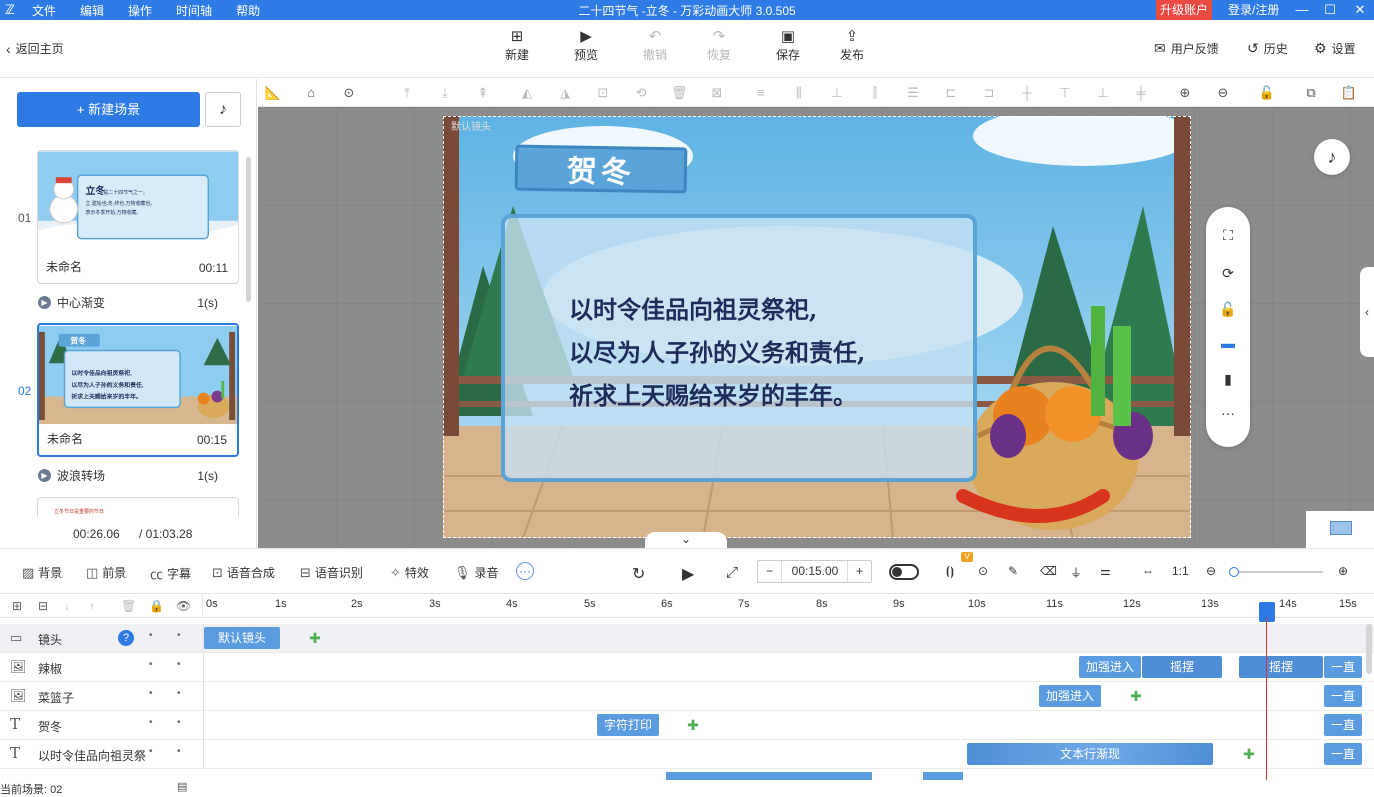 This screenshot has width=1374, height=797. What do you see at coordinates (43, 606) in the screenshot?
I see `new-layer-icon: ⊟` at bounding box center [43, 606].